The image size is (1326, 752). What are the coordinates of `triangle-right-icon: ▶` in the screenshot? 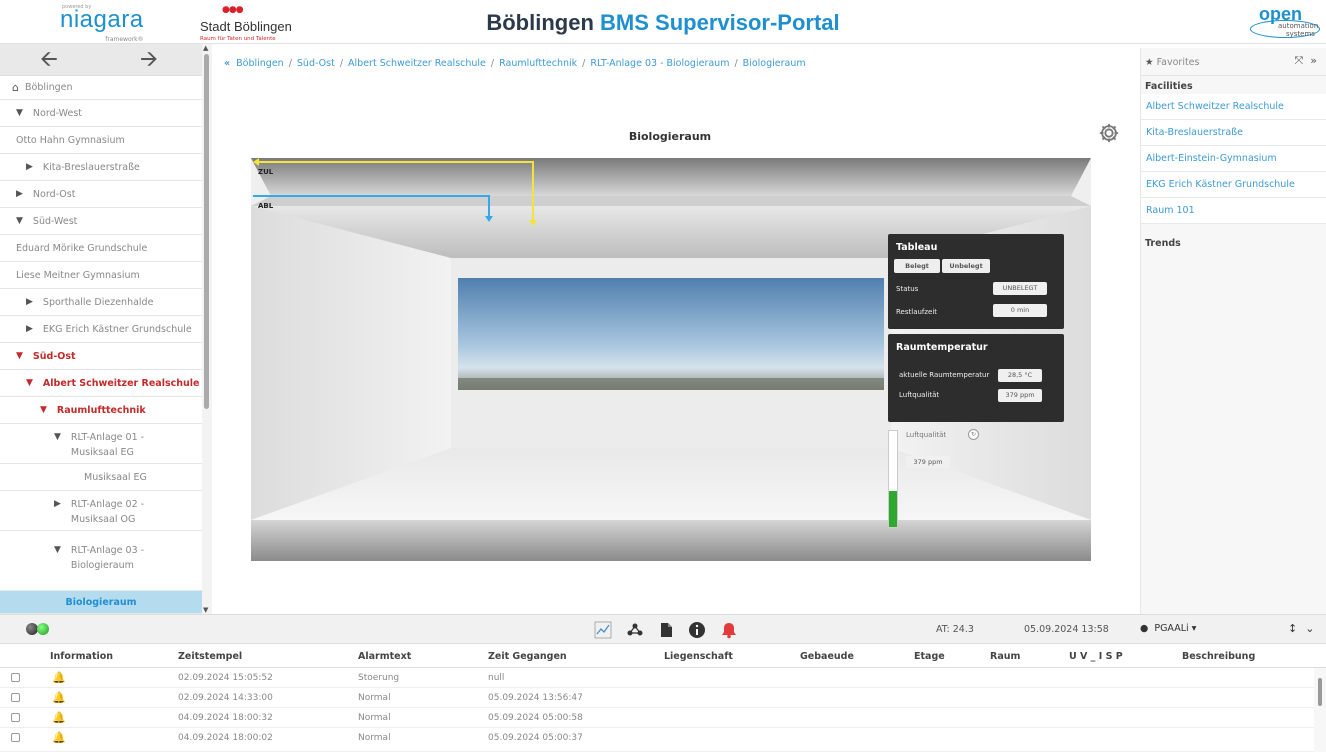 It's located at (57, 504).